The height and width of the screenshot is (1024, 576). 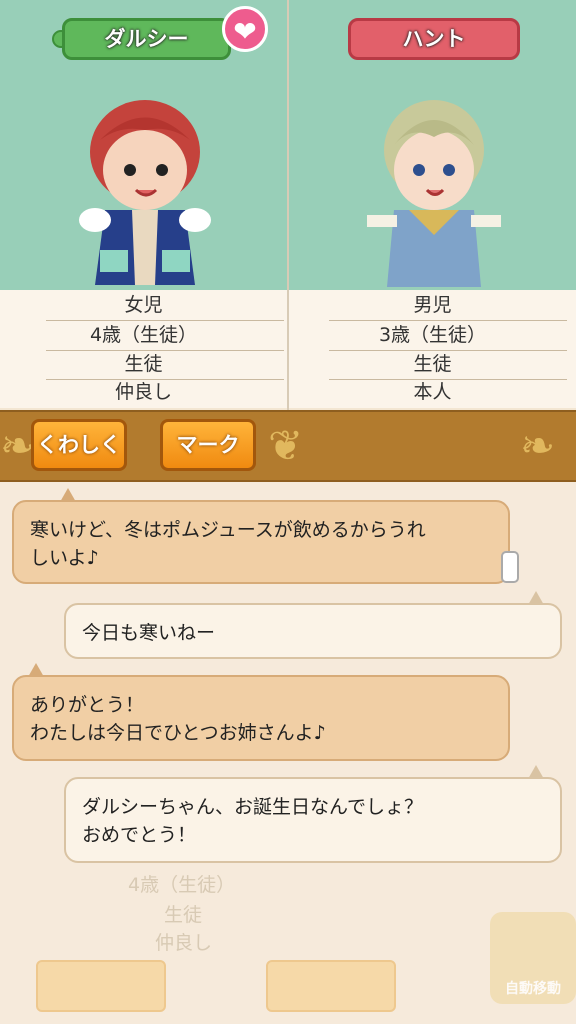 What do you see at coordinates (432, 364) in the screenshot?
I see `right-info-job: 生徒` at bounding box center [432, 364].